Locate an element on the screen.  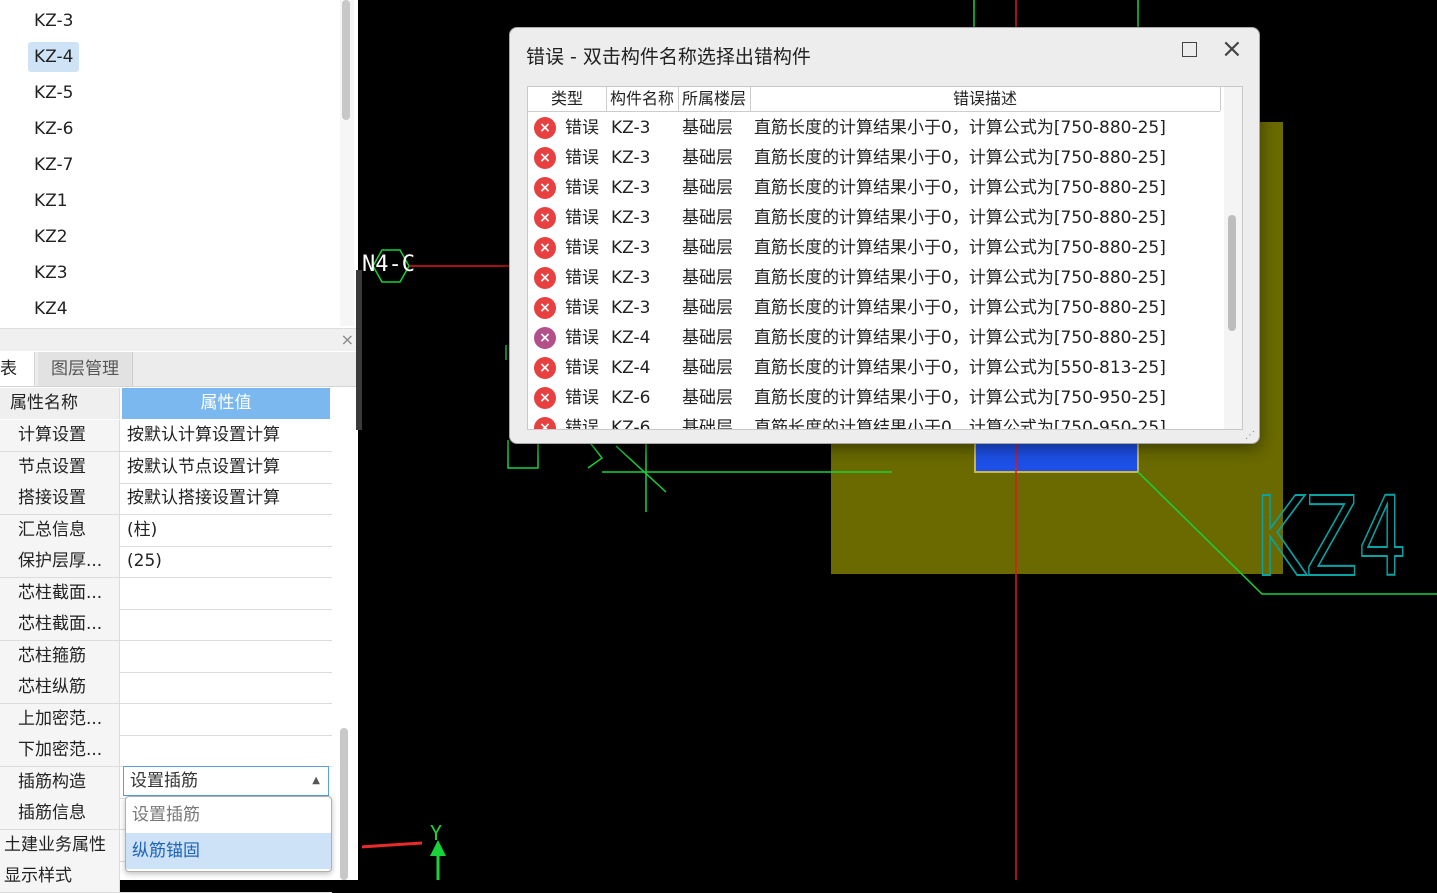
component-list-item: KZ3 is located at coordinates (51, 273).